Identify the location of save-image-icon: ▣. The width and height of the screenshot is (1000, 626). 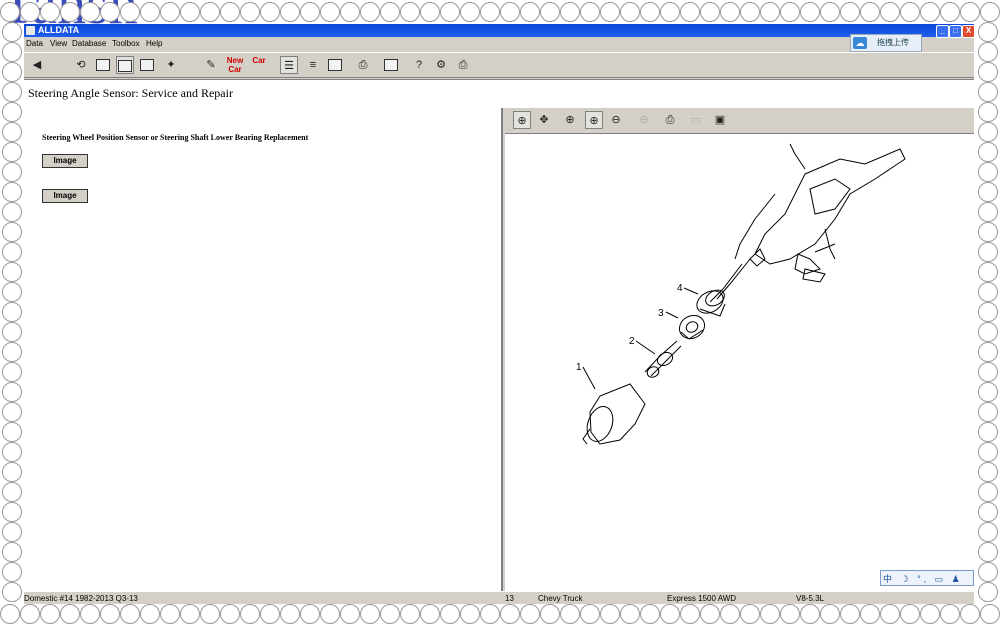
(720, 120).